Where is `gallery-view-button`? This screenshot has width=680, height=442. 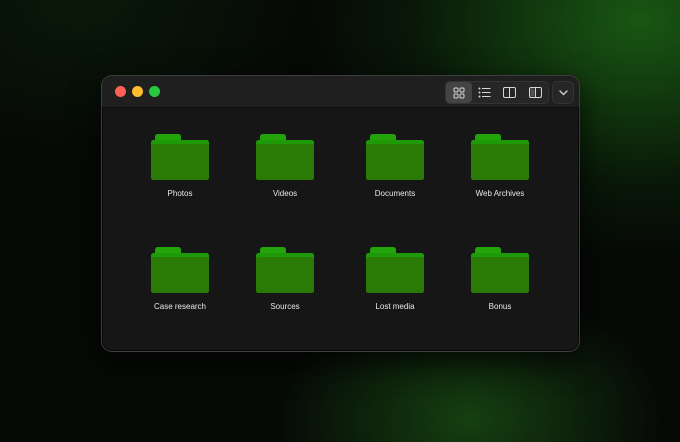 gallery-view-button is located at coordinates (536, 92).